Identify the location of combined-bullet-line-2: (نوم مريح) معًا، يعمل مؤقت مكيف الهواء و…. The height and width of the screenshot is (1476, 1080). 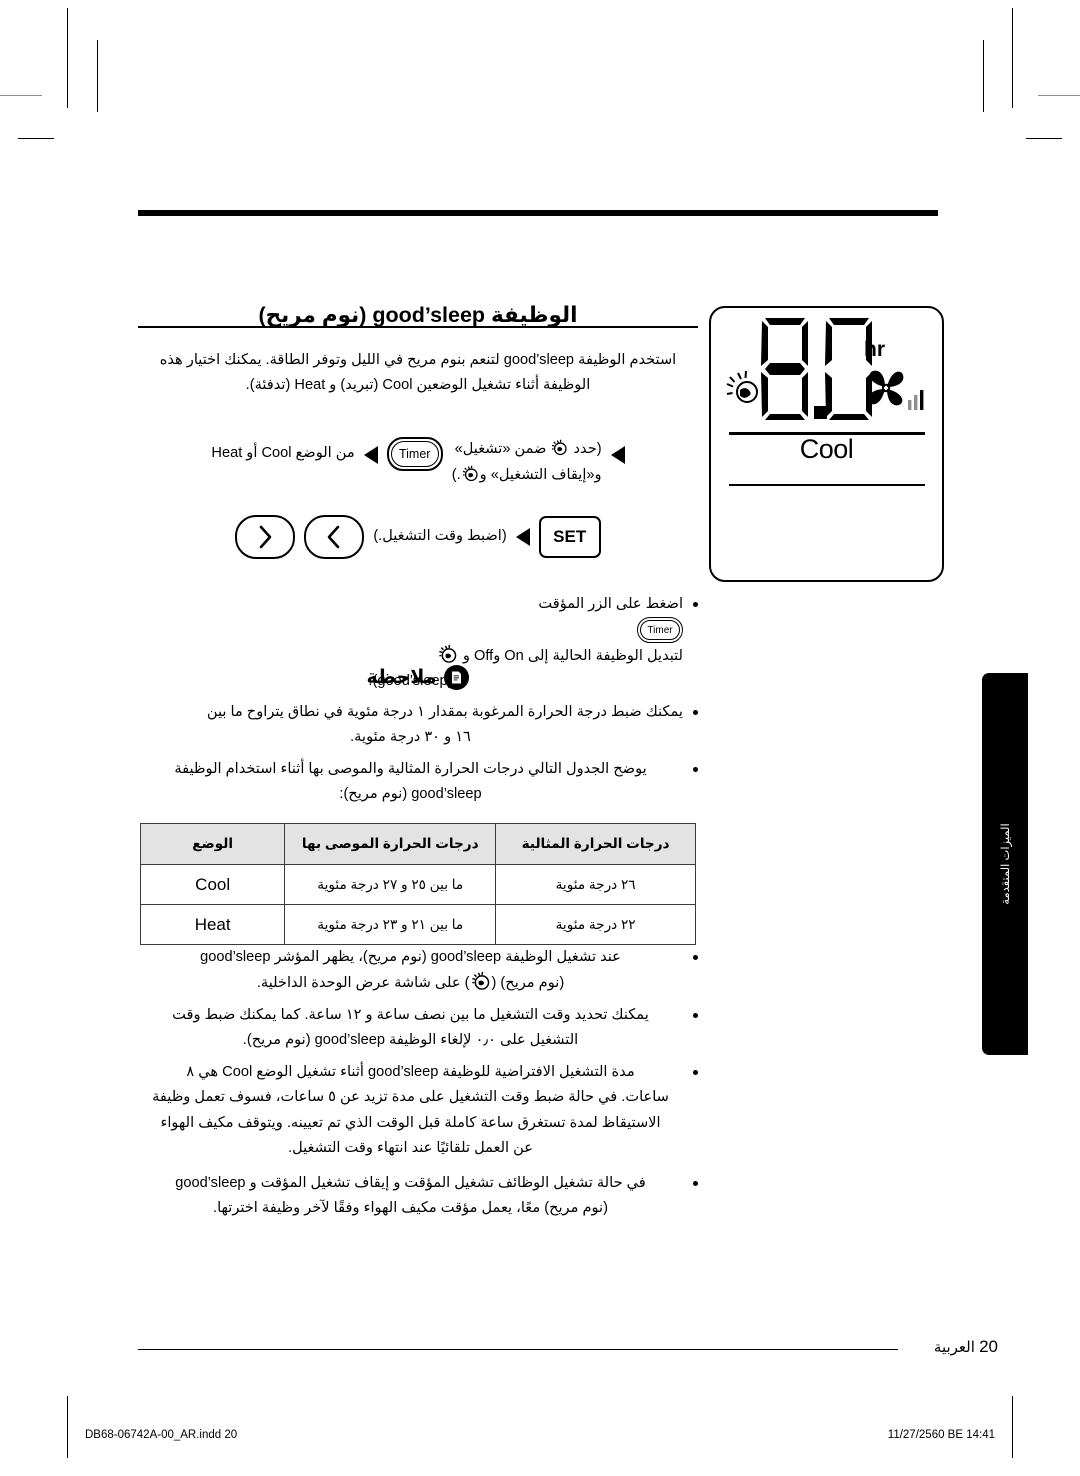
(410, 1207).